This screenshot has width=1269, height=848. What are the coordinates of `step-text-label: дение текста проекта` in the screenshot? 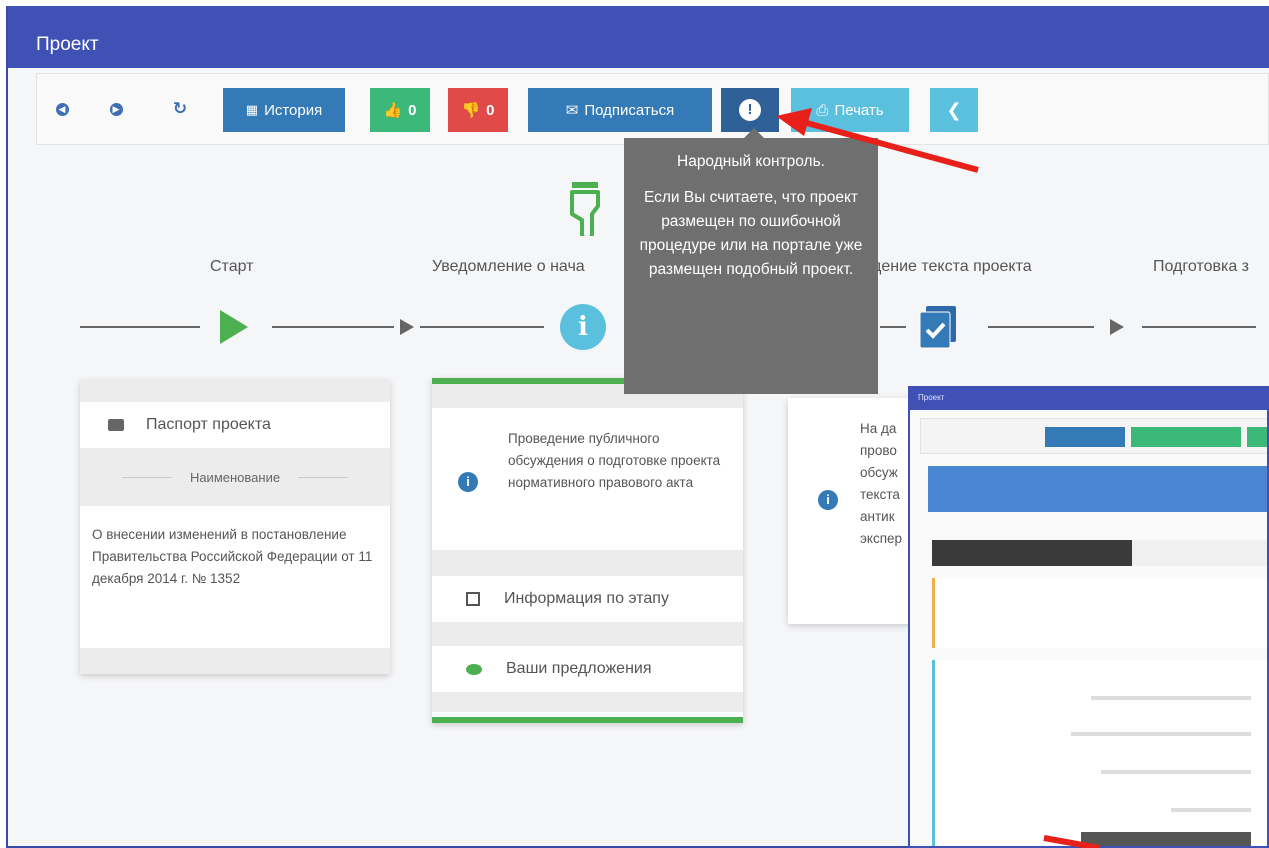 It's located at (952, 266).